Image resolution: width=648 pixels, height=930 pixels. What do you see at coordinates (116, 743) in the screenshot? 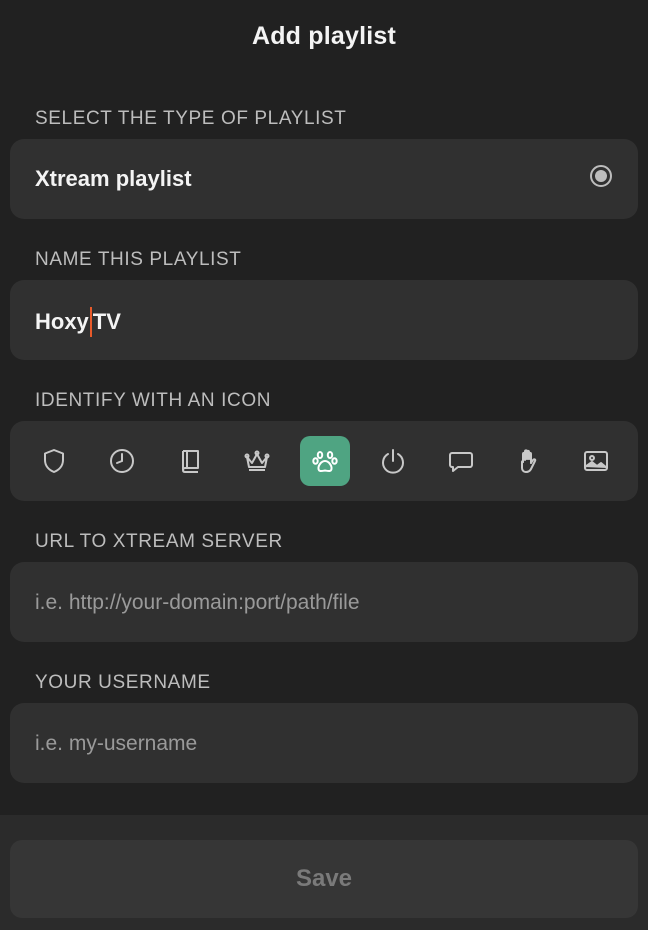
I see `username-placeholder: i.e. my-username` at bounding box center [116, 743].